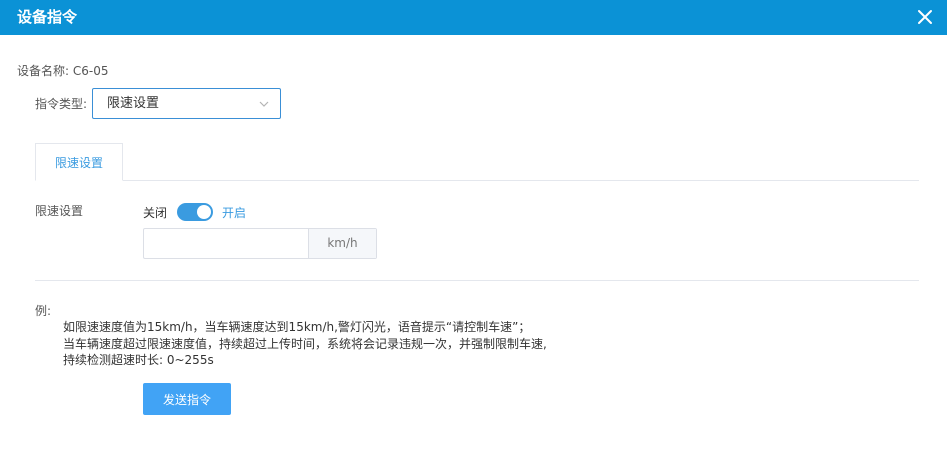  Describe the element at coordinates (187, 399) in the screenshot. I see `send-command-button: 发送指令` at that location.